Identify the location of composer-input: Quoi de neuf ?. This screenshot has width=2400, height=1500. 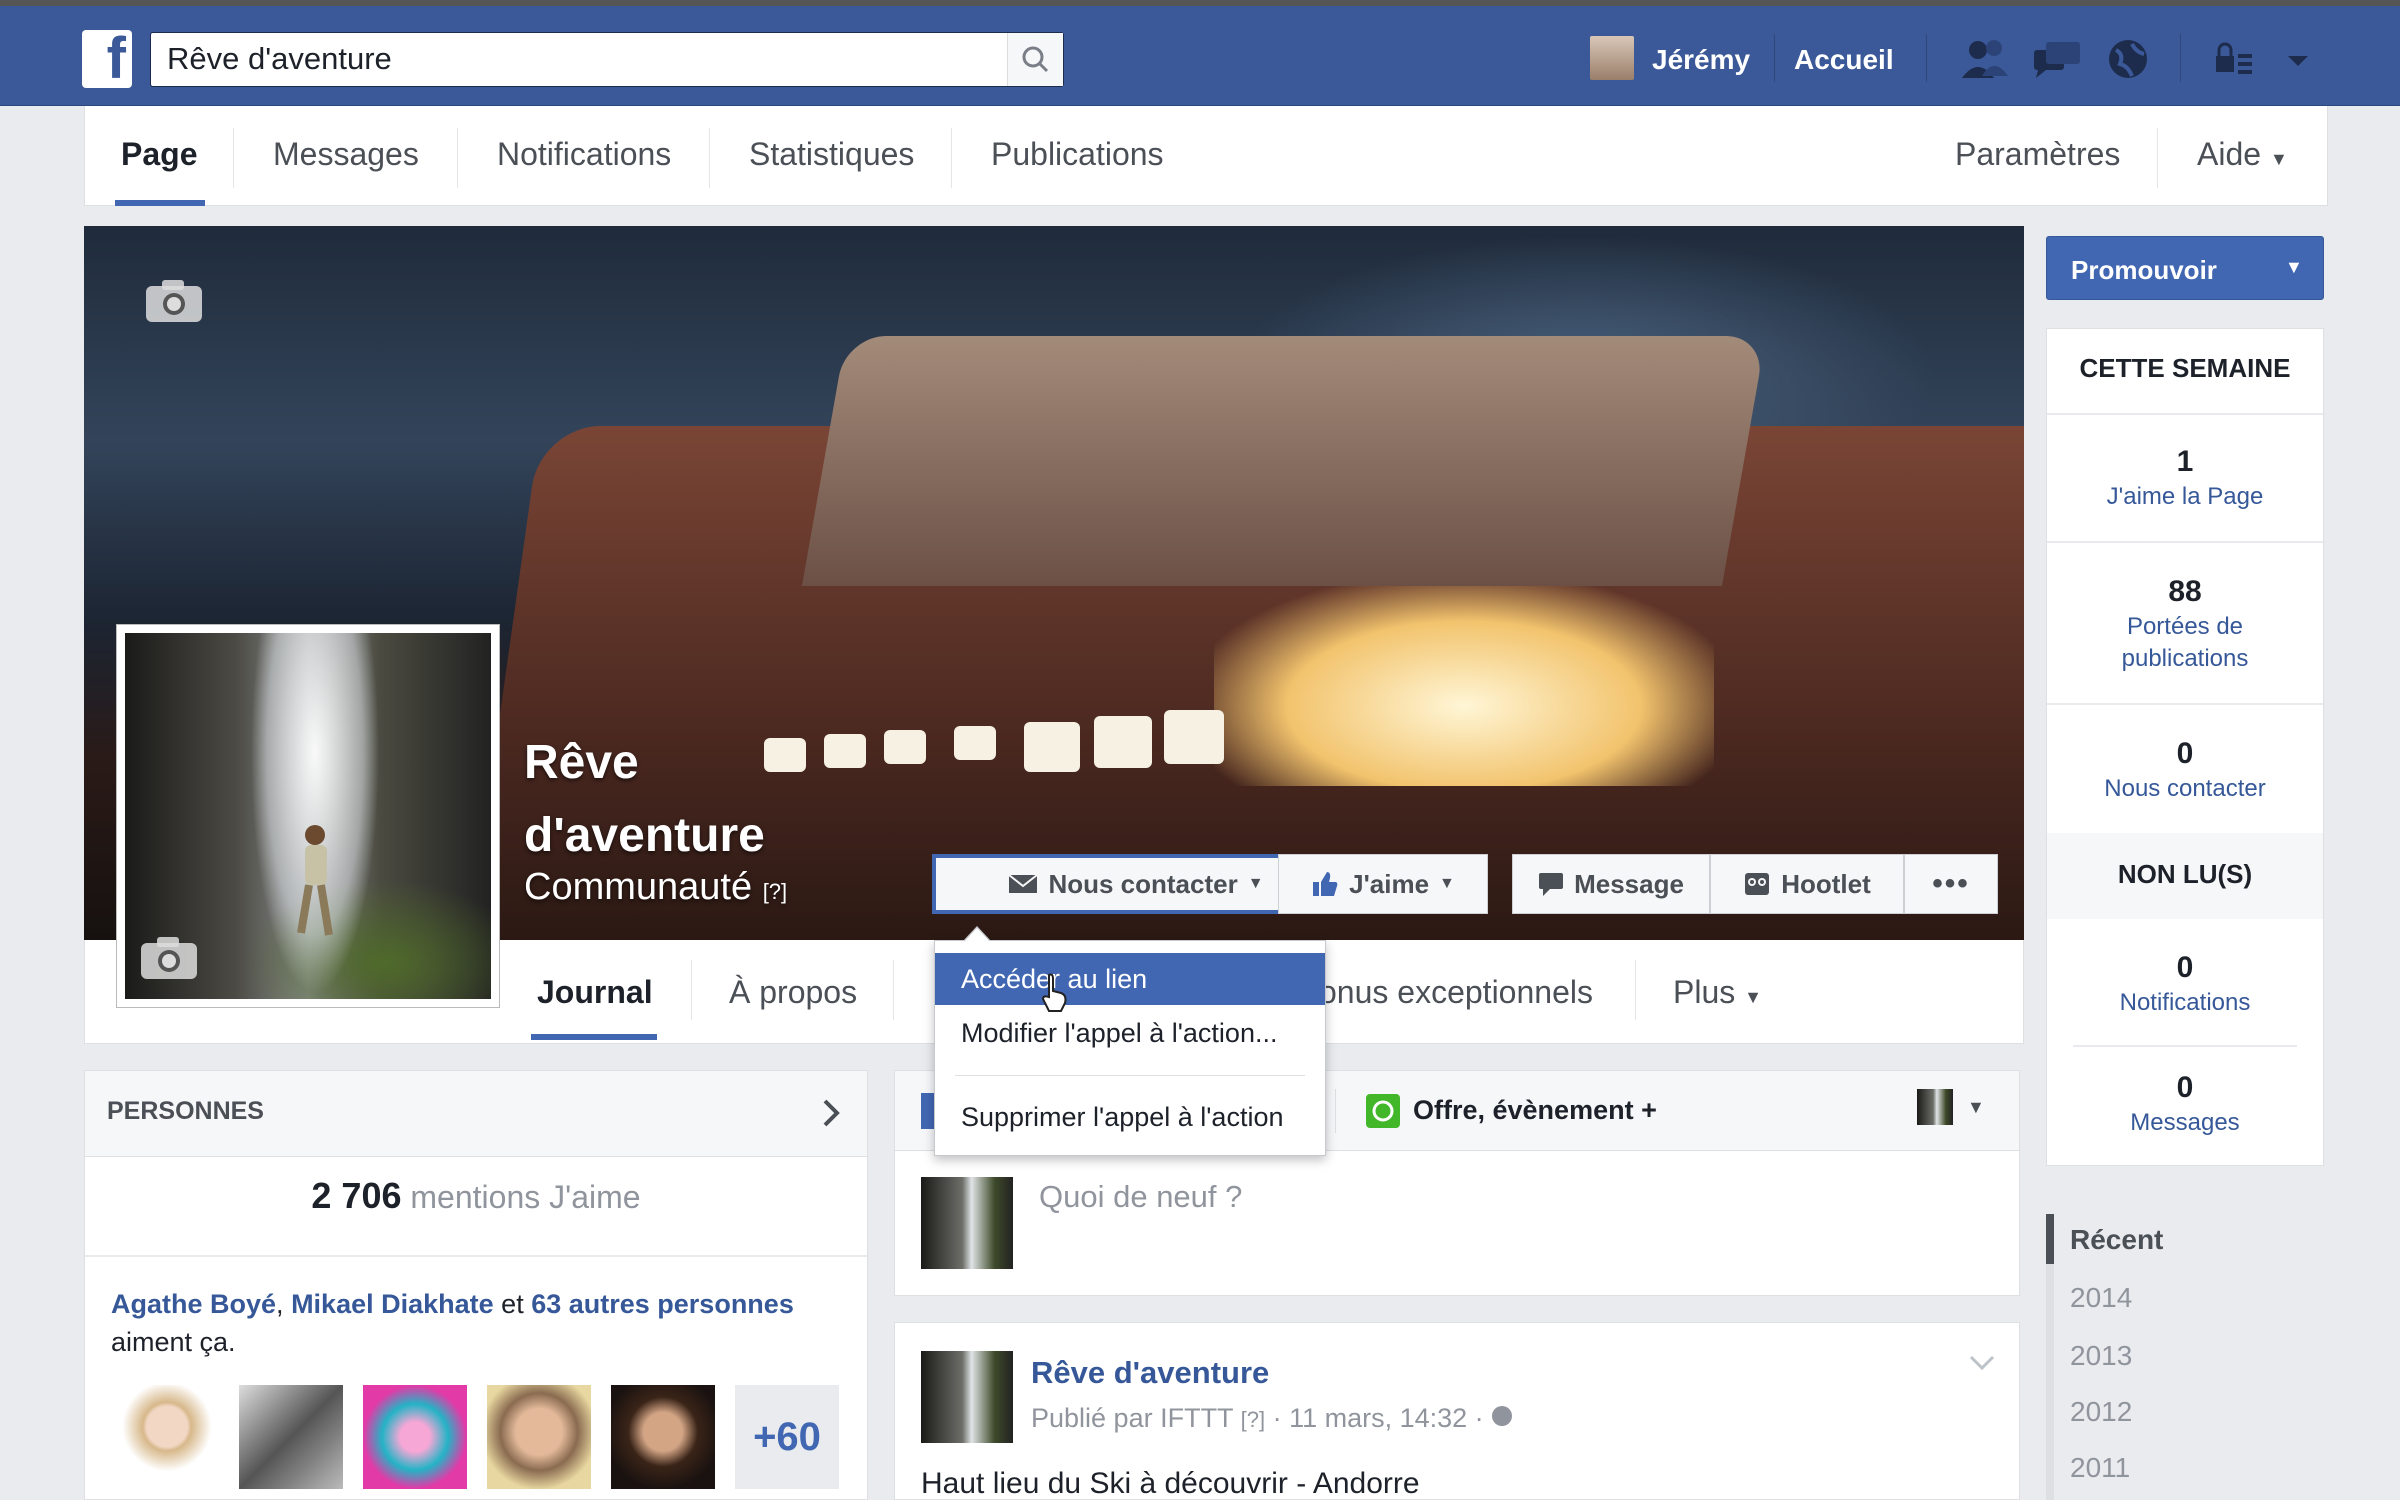
(1140, 1197).